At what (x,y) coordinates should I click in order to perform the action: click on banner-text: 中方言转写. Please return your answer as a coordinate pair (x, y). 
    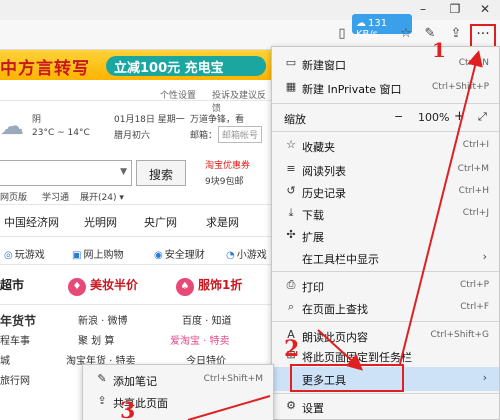
    Looking at the image, I should click on (45, 66).